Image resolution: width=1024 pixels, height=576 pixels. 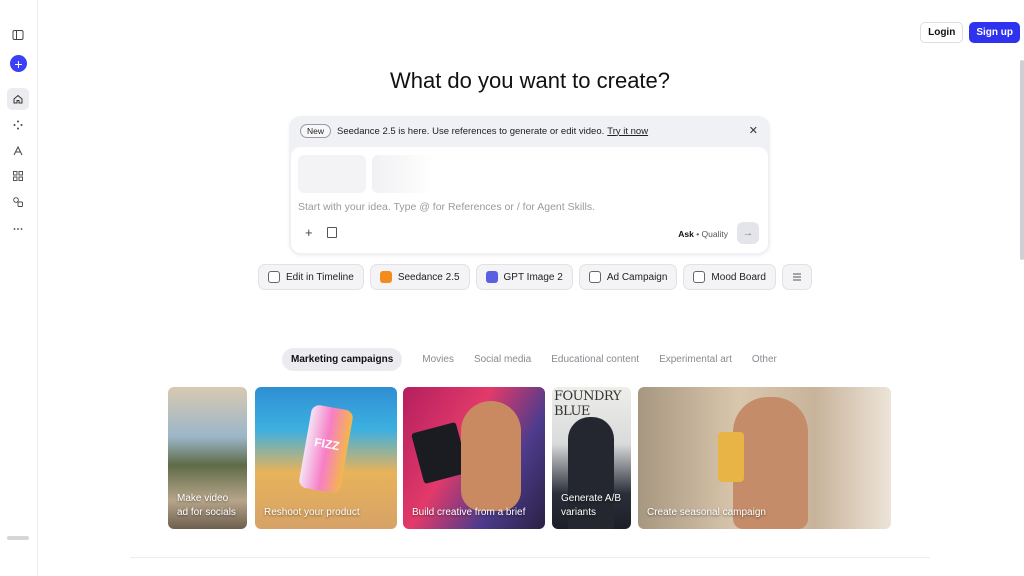 I want to click on card-caption: Make video ad for socials, so click(x=206, y=505).